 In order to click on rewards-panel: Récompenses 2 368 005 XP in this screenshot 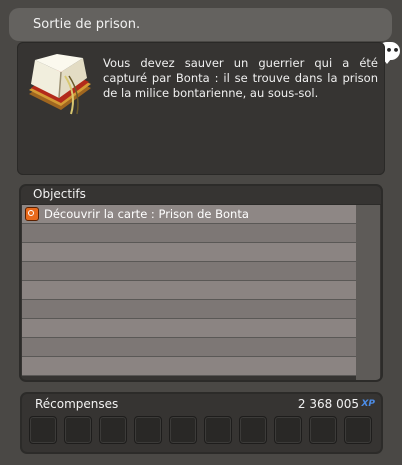, I will do `click(201, 423)`.